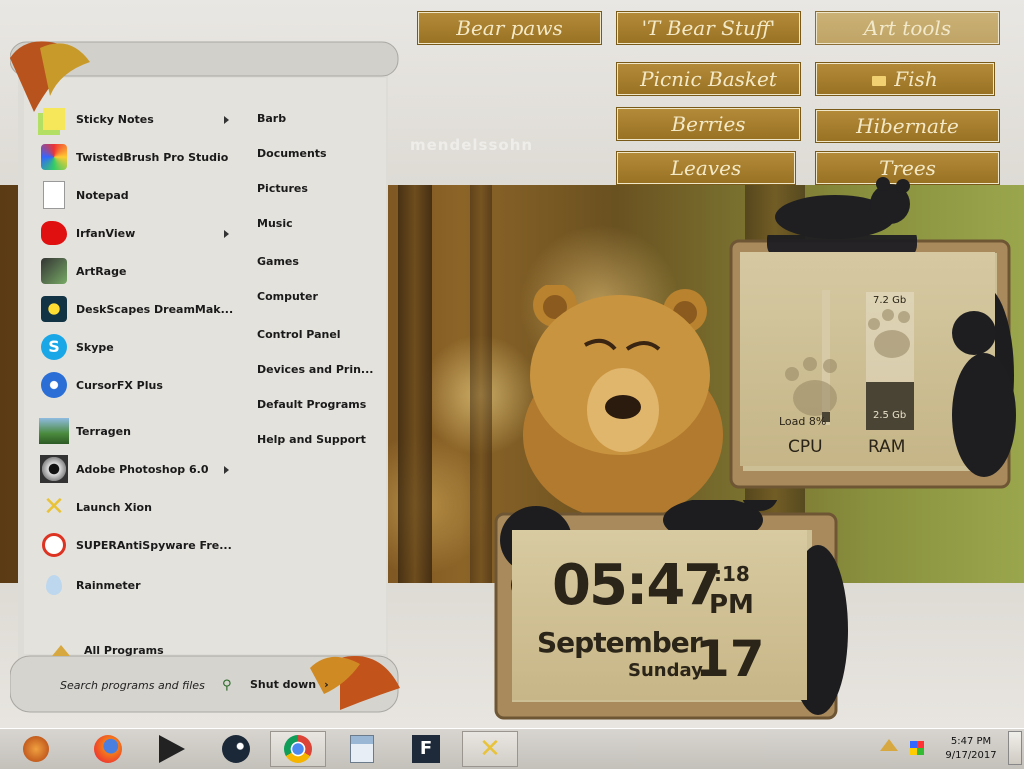 The image size is (1024, 769). What do you see at coordinates (140, 585) in the screenshot?
I see `program-rainmeter: Rainmeter` at bounding box center [140, 585].